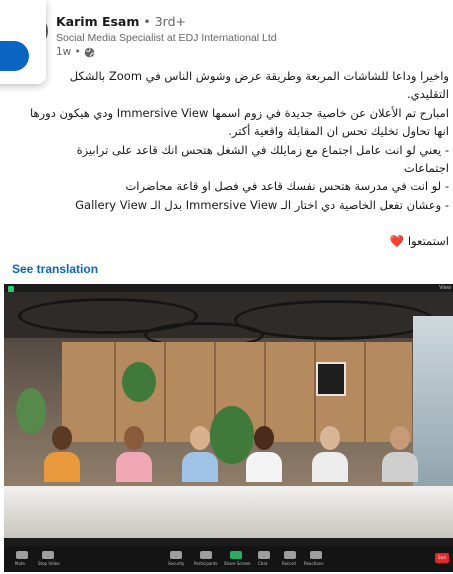  Describe the element at coordinates (428, 241) in the screenshot. I see `post-closing: استمتعوا` at that location.